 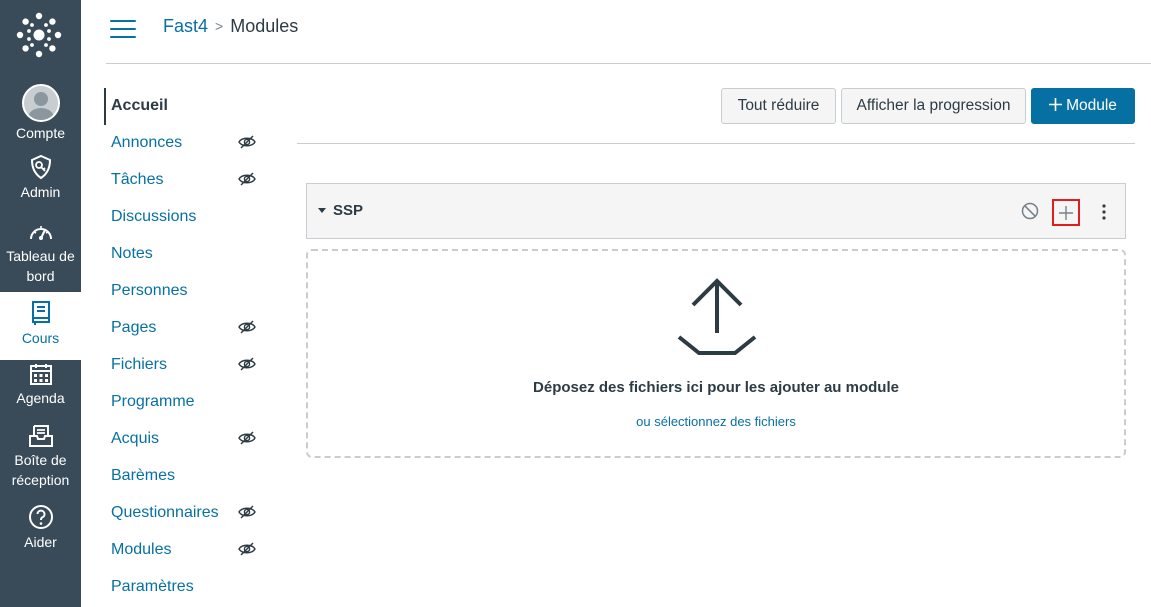 What do you see at coordinates (189, 143) in the screenshot?
I see `course-nav-announcements: Annonces` at bounding box center [189, 143].